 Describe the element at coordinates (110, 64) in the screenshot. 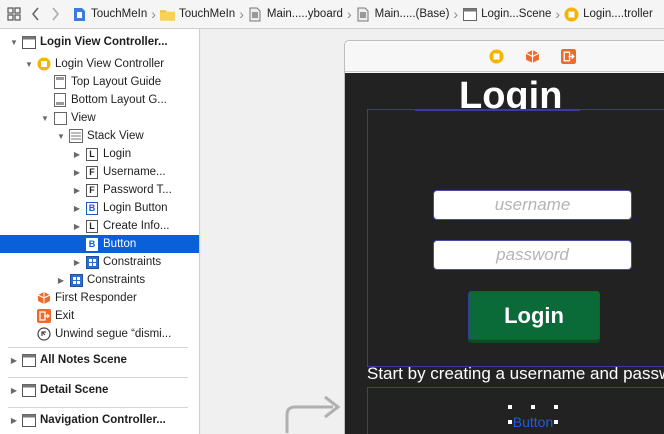

I see `outline-item-label: Login View Controller` at that location.